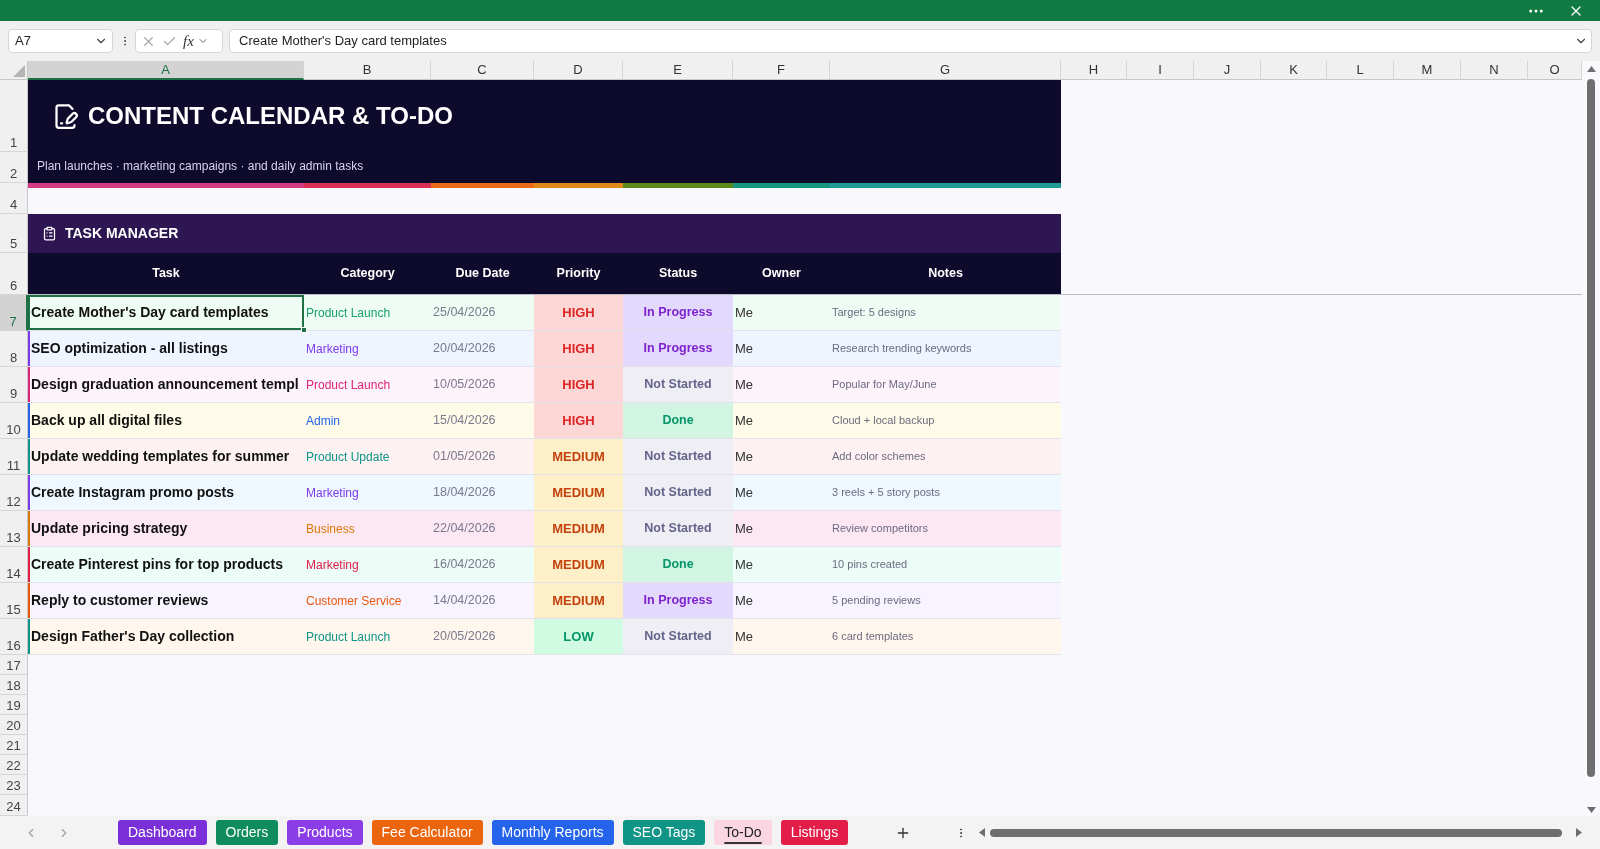 The height and width of the screenshot is (849, 1600). I want to click on triangle-down-icon, so click(1591, 810).